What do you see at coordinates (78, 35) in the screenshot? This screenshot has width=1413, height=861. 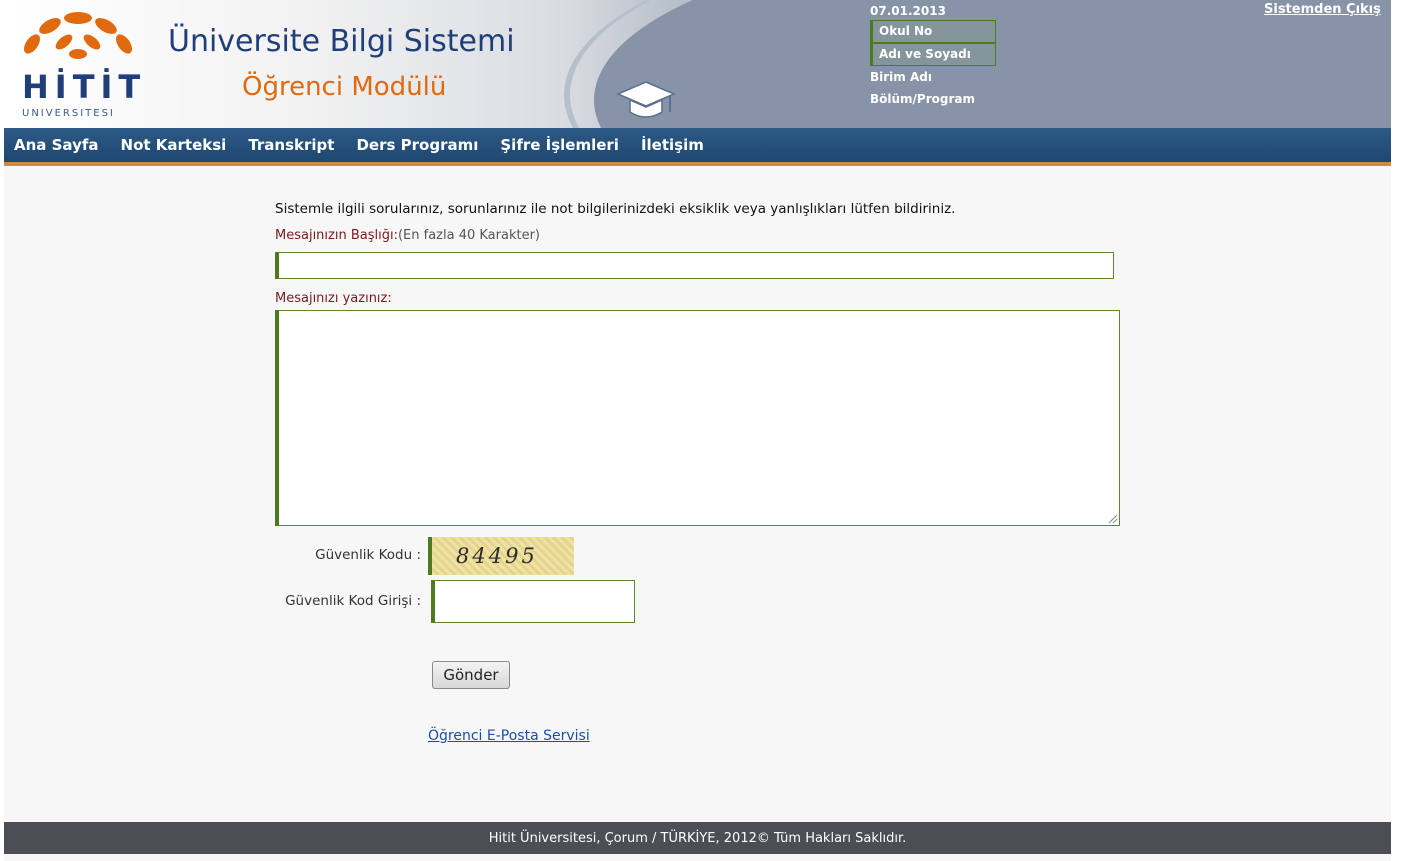 I see `logo-sun-icon` at bounding box center [78, 35].